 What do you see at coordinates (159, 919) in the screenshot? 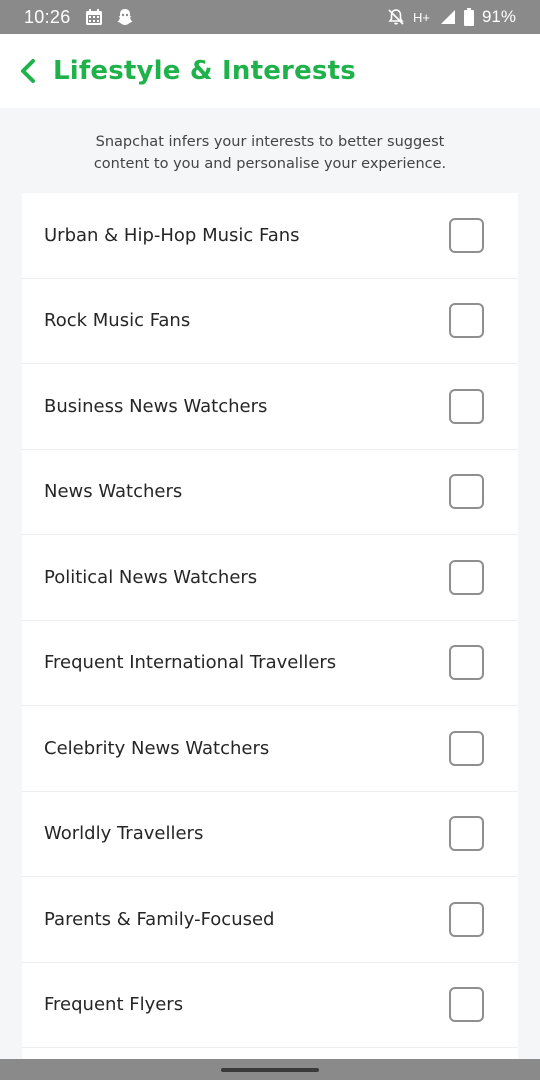
I see `interest-label: Parents & Family-Focused` at bounding box center [159, 919].